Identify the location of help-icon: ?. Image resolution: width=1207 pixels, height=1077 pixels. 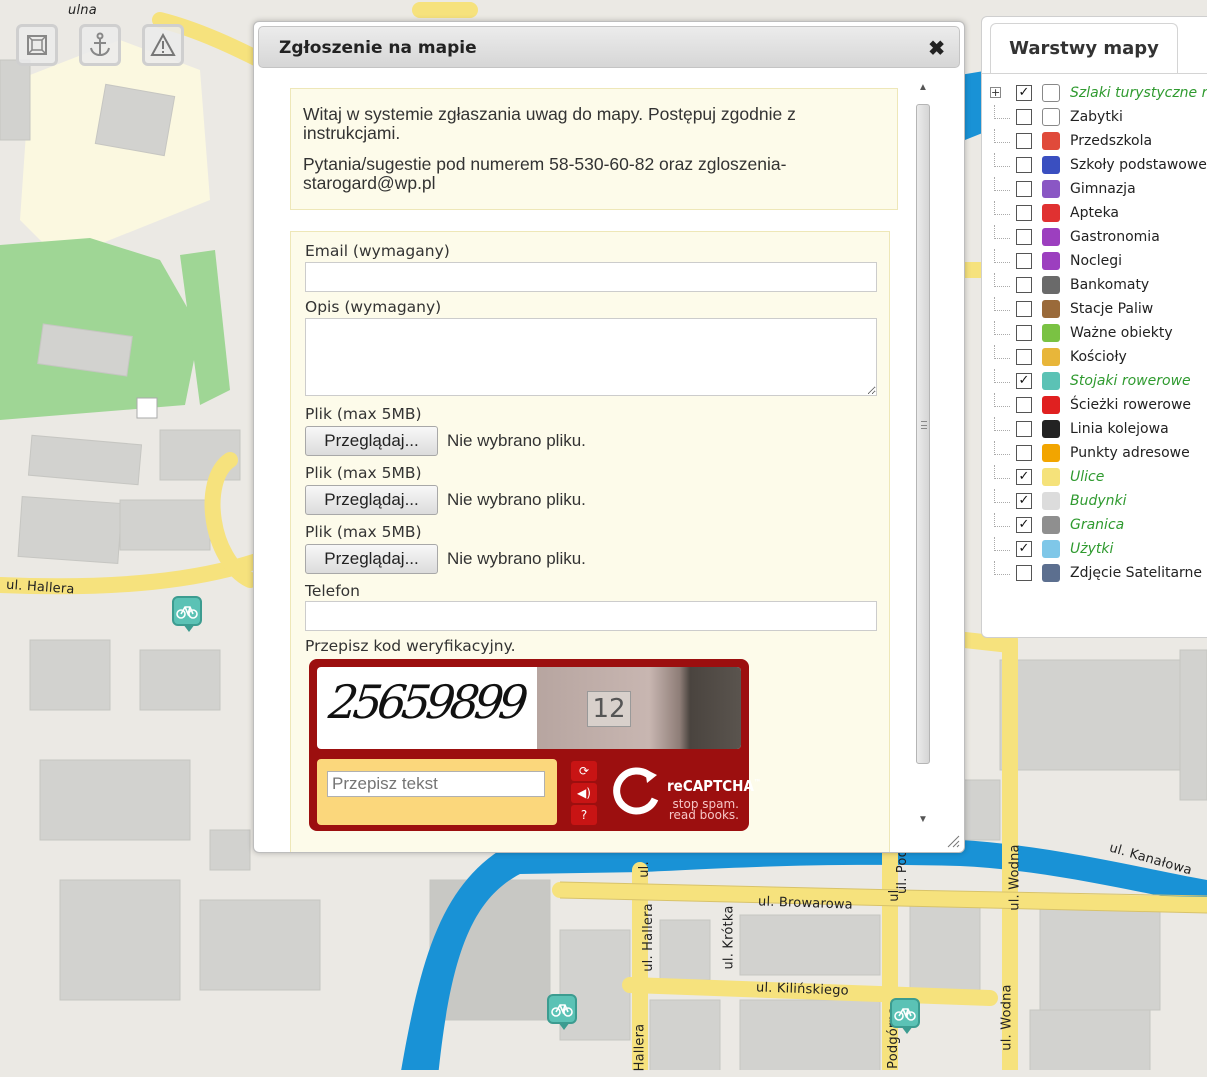
(584, 815).